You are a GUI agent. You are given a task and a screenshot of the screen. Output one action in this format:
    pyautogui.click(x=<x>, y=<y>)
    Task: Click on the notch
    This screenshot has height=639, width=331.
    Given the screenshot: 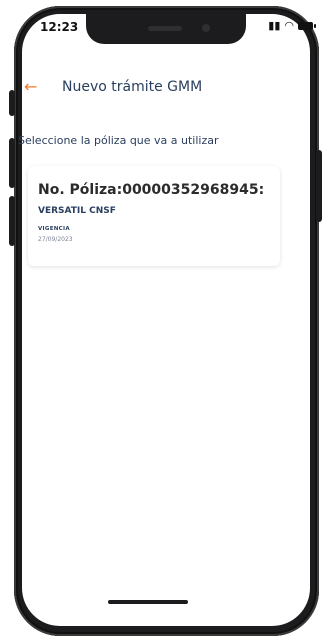 What is the action you would take?
    pyautogui.click(x=166, y=29)
    